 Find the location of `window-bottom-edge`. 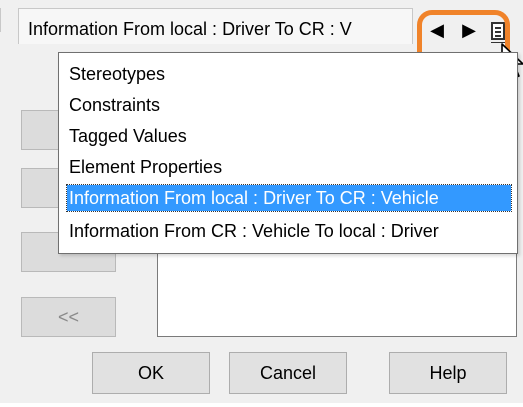

window-bottom-edge is located at coordinates (261, 405).